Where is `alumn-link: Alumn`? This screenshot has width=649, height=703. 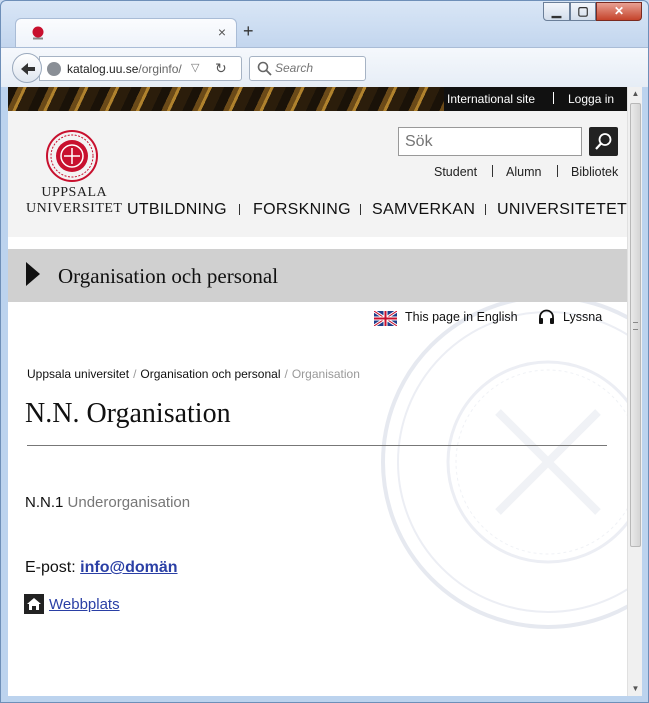
alumn-link: Alumn is located at coordinates (523, 172).